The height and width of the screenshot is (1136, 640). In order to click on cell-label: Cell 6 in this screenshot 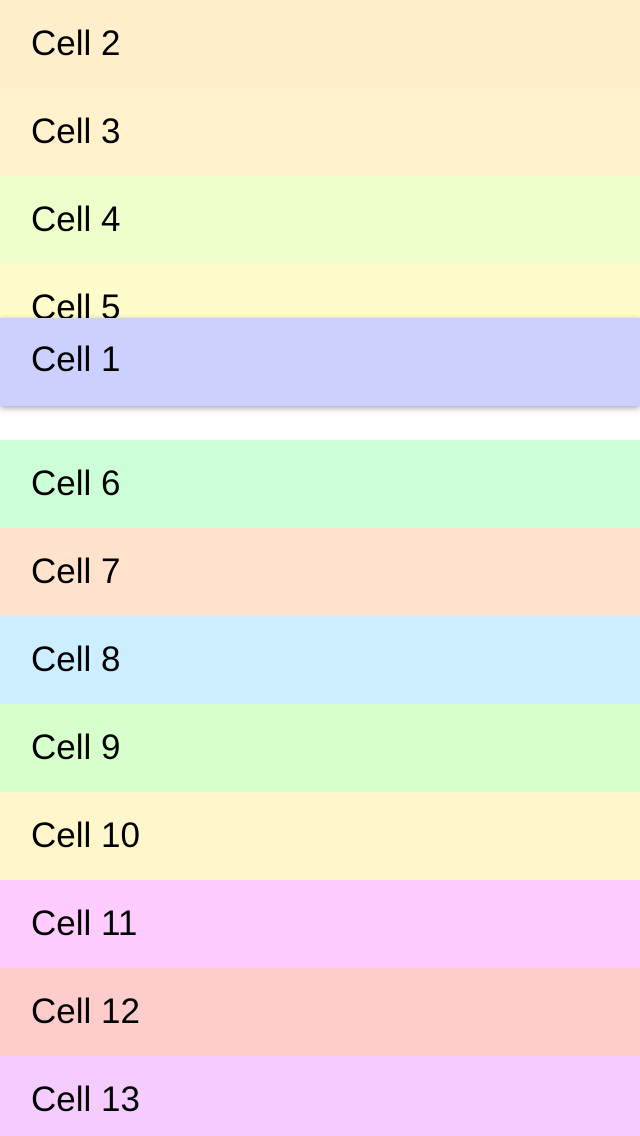, I will do `click(76, 483)`.